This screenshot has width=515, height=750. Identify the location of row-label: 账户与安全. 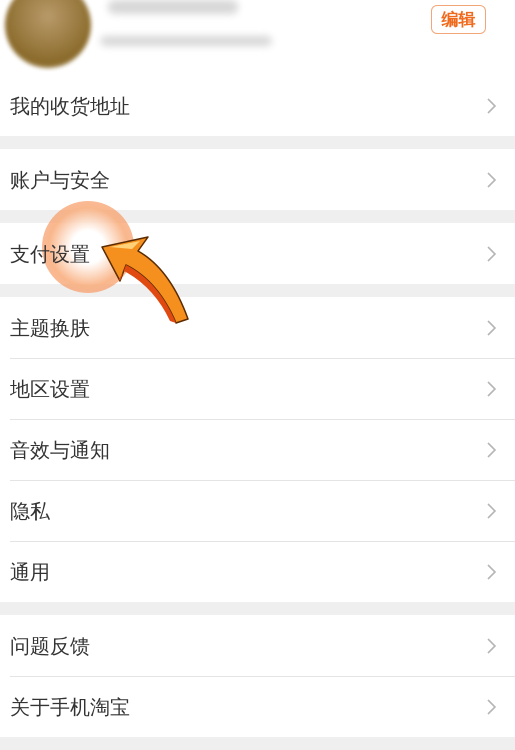
(60, 180).